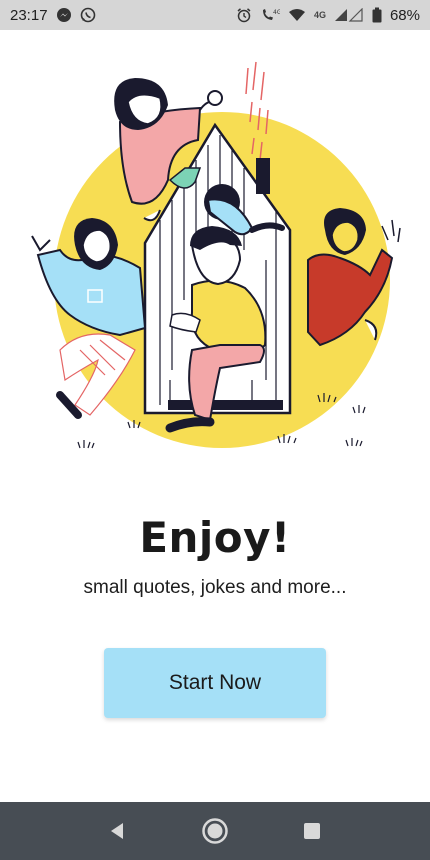 The image size is (430, 860). Describe the element at coordinates (64, 15) in the screenshot. I see `messenger-icon` at that location.